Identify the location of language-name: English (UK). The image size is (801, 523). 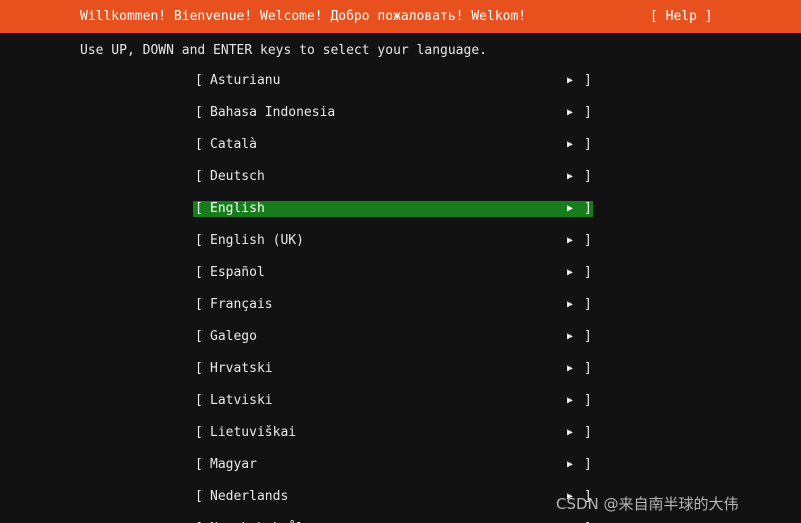
(257, 240).